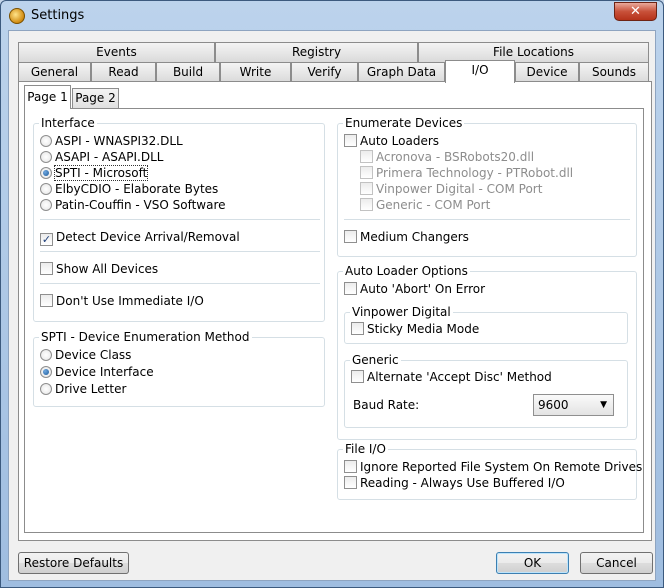 This screenshot has width=664, height=588. Describe the element at coordinates (635, 11) in the screenshot. I see `close-button: ✕` at that location.